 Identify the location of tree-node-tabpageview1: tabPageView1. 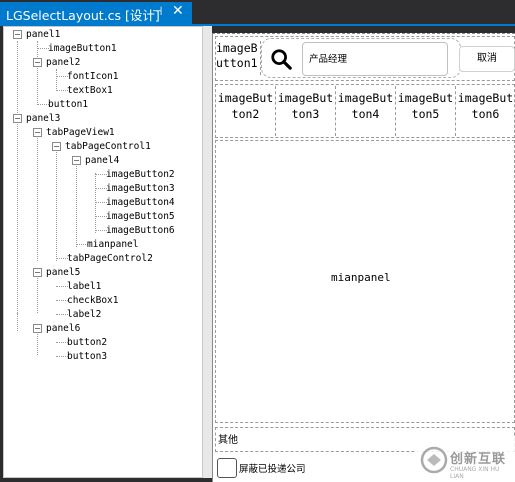
(80, 133).